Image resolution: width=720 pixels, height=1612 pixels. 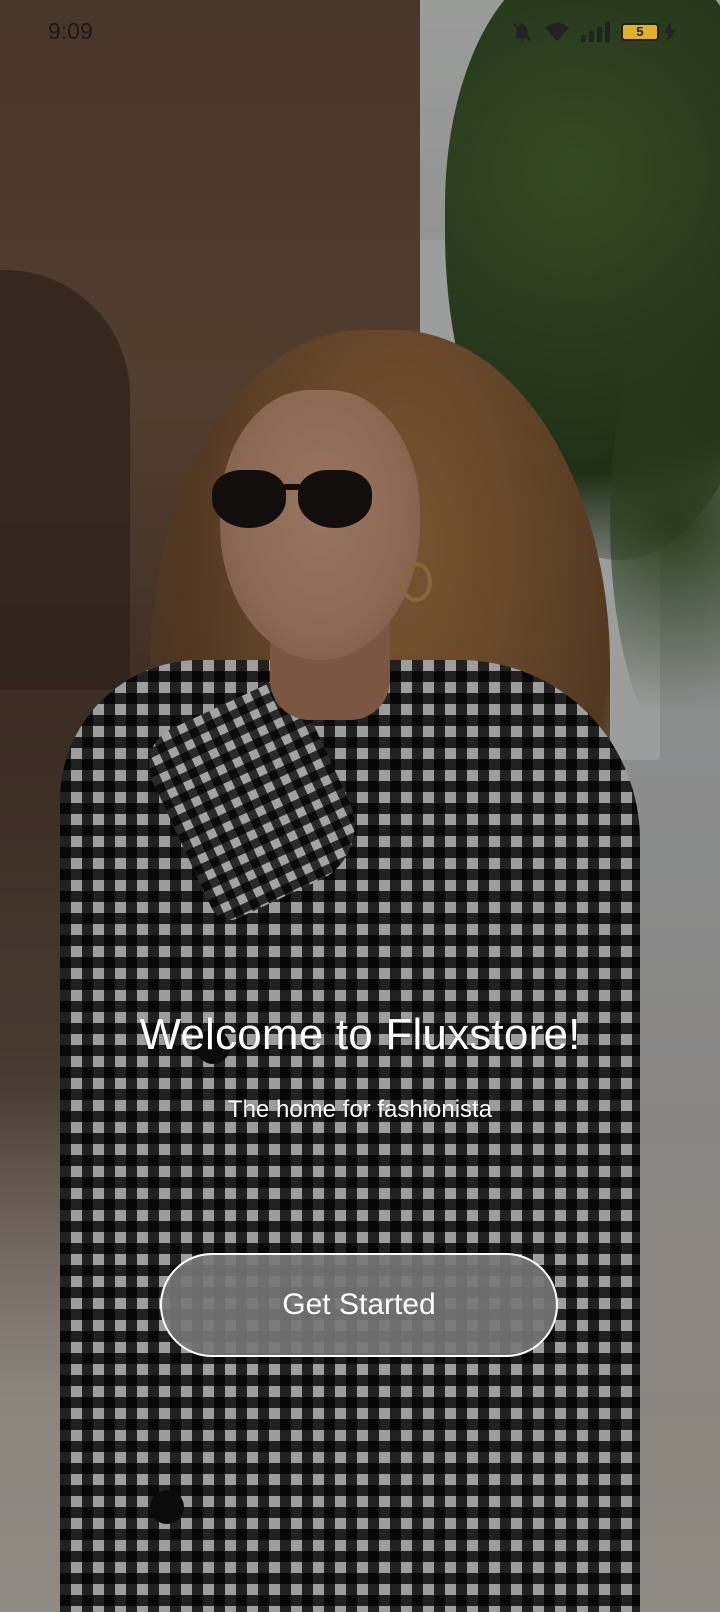 I want to click on get-started-label: Get Started, so click(x=359, y=1304).